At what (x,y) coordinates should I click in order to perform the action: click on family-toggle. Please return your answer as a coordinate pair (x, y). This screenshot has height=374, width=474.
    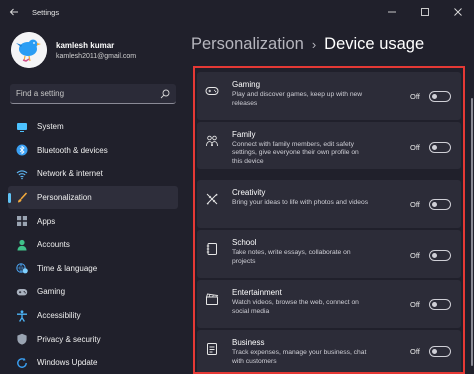
    Looking at the image, I should click on (440, 147).